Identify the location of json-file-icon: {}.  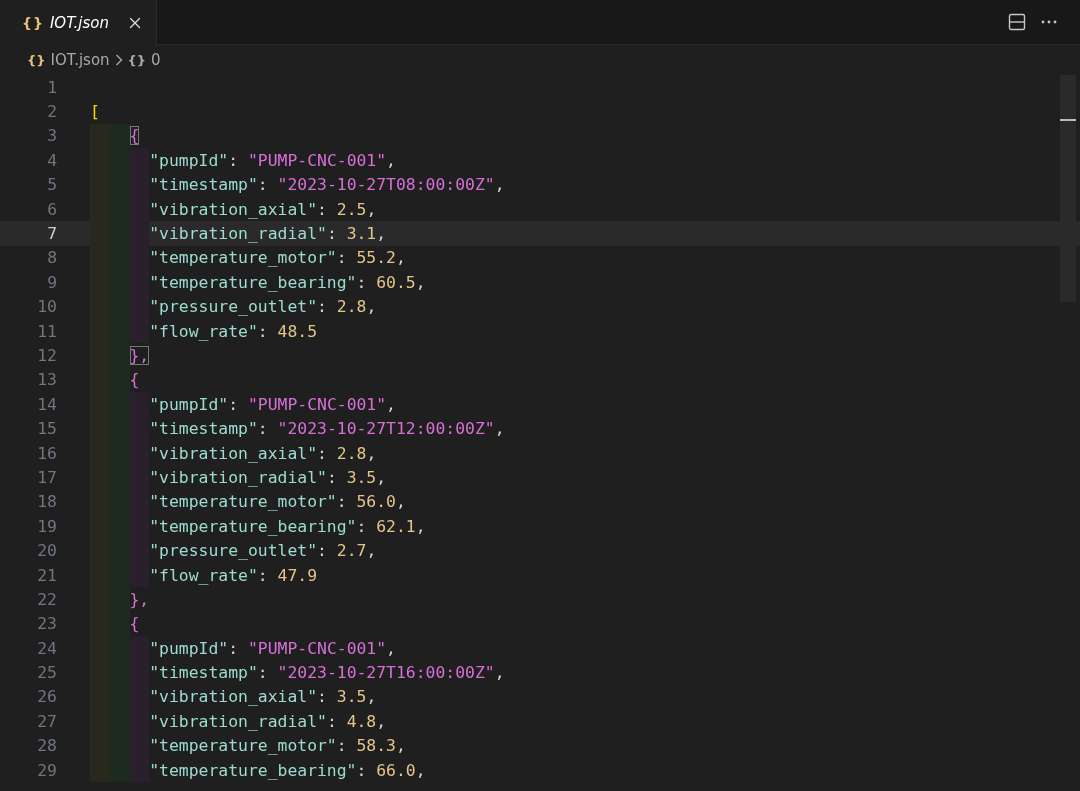
(36, 60).